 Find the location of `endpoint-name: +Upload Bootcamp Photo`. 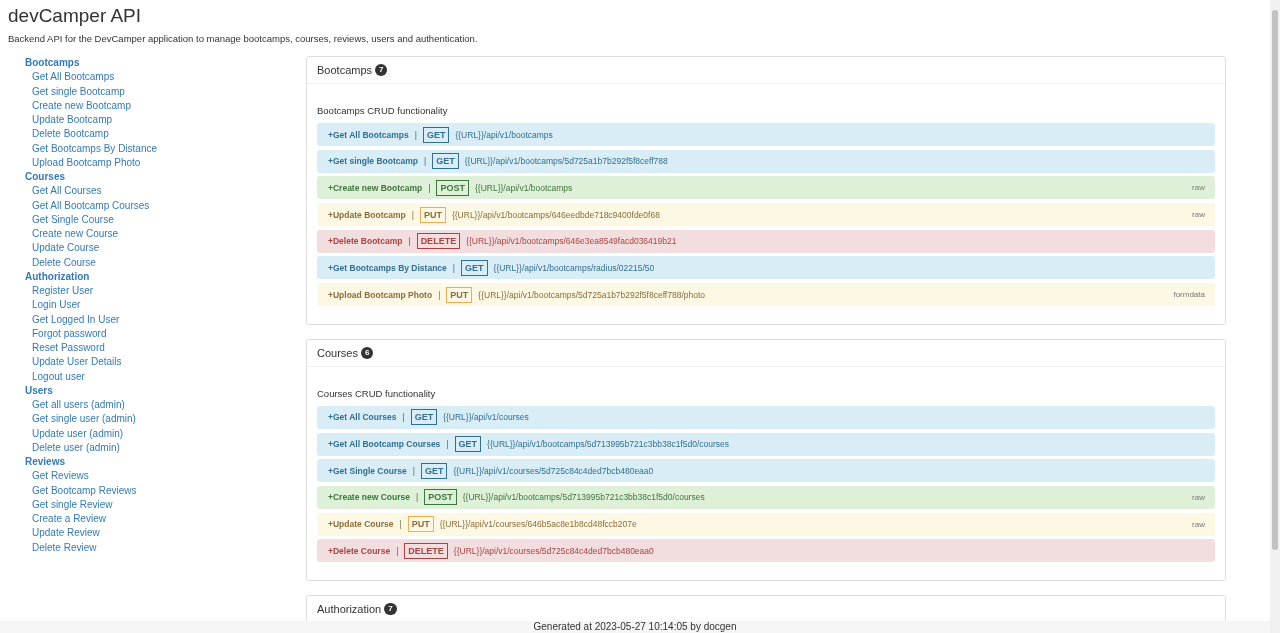

endpoint-name: +Upload Bootcamp Photo is located at coordinates (380, 294).